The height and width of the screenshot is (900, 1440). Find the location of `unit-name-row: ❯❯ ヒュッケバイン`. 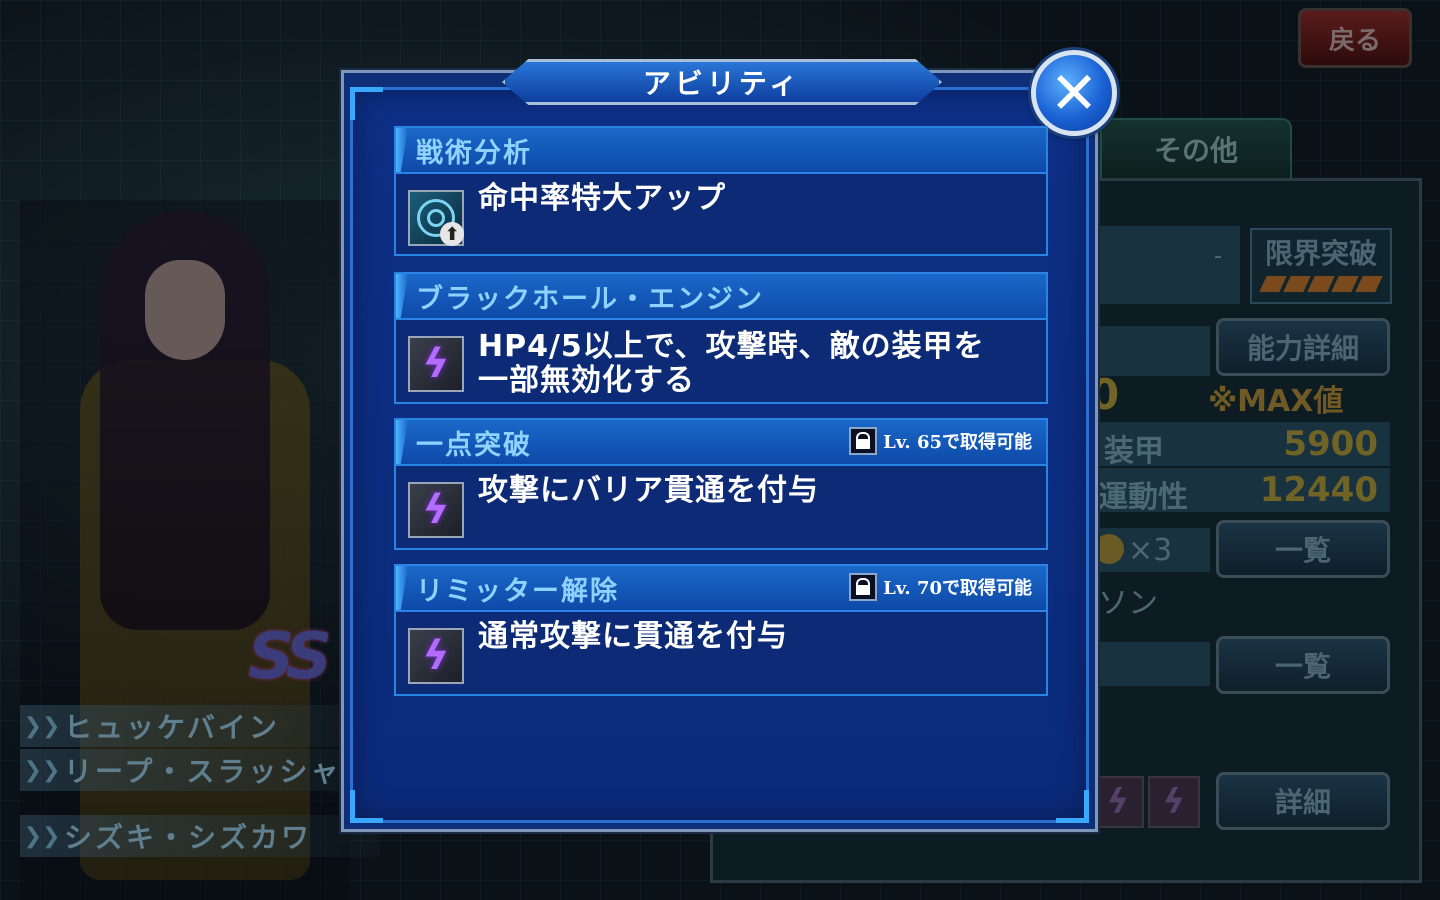

unit-name-row: ❯❯ ヒュッケバイン is located at coordinates (200, 726).